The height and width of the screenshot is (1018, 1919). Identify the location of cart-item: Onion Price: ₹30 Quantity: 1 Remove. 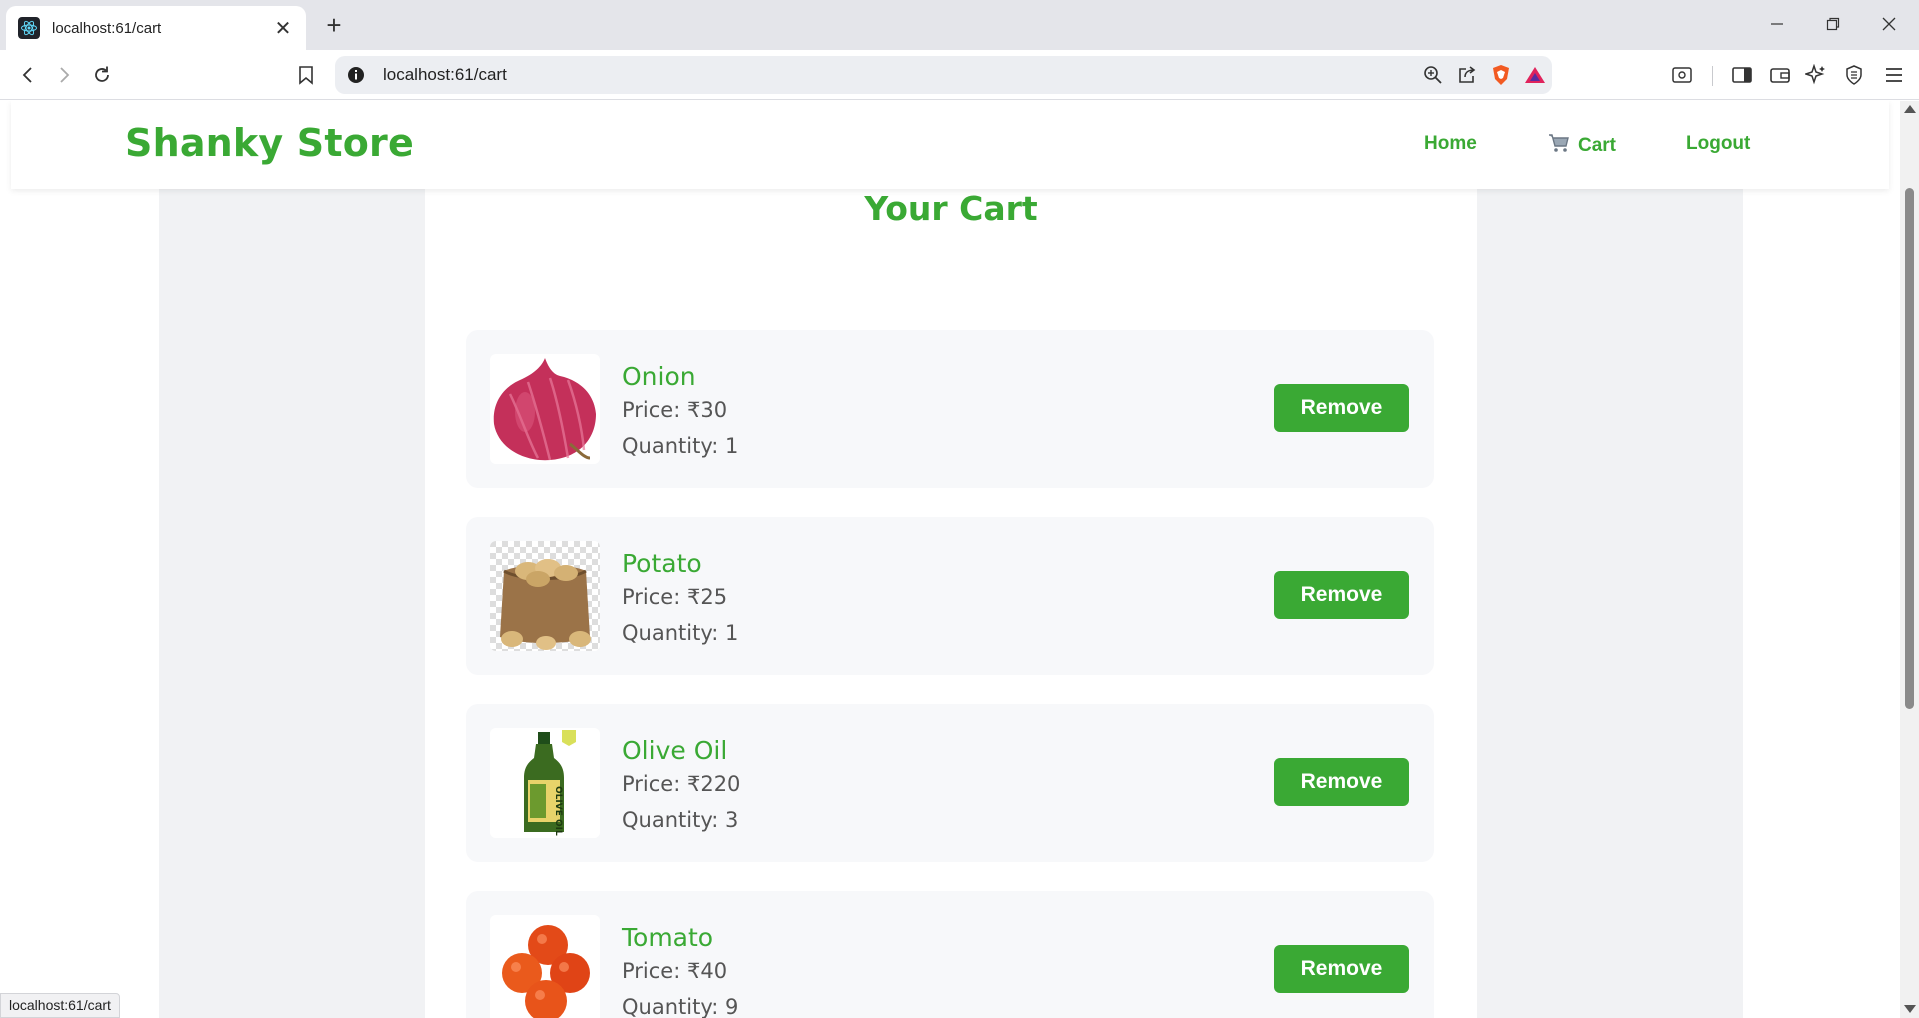
(950, 409).